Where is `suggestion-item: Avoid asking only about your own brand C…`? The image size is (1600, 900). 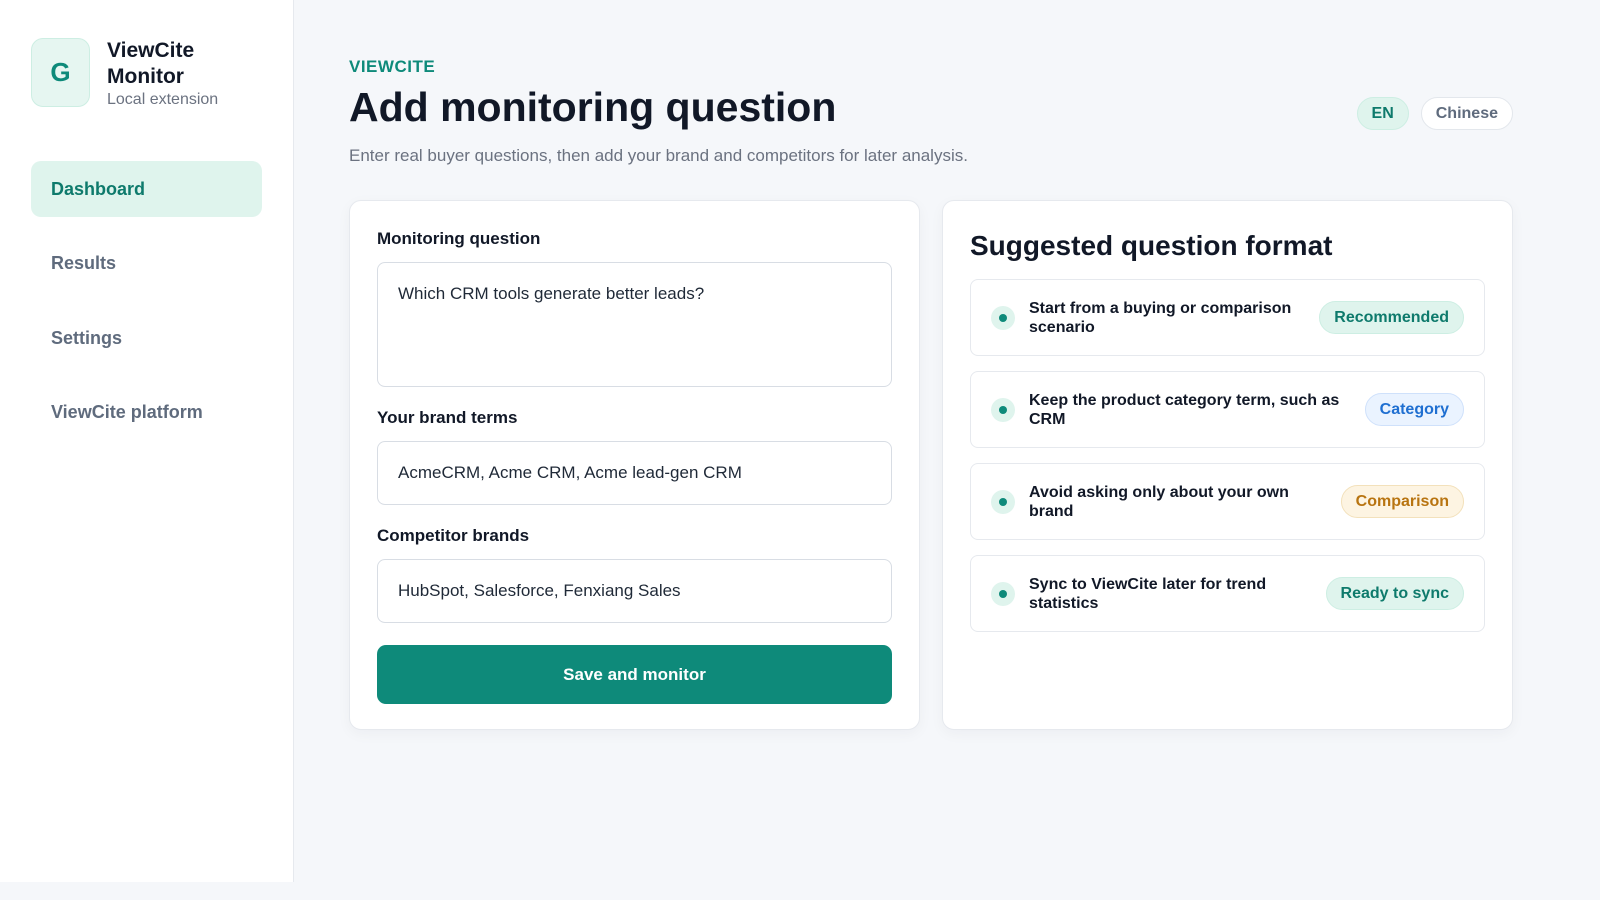 suggestion-item: Avoid asking only about your own brand C… is located at coordinates (1227, 501).